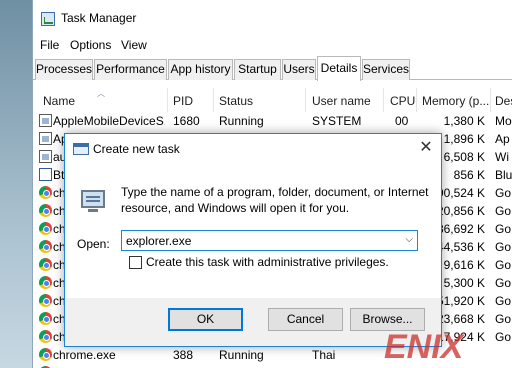 Image resolution: width=512 pixels, height=368 pixels. Describe the element at coordinates (99, 18) in the screenshot. I see `task-manager-title: Task Manager` at that location.